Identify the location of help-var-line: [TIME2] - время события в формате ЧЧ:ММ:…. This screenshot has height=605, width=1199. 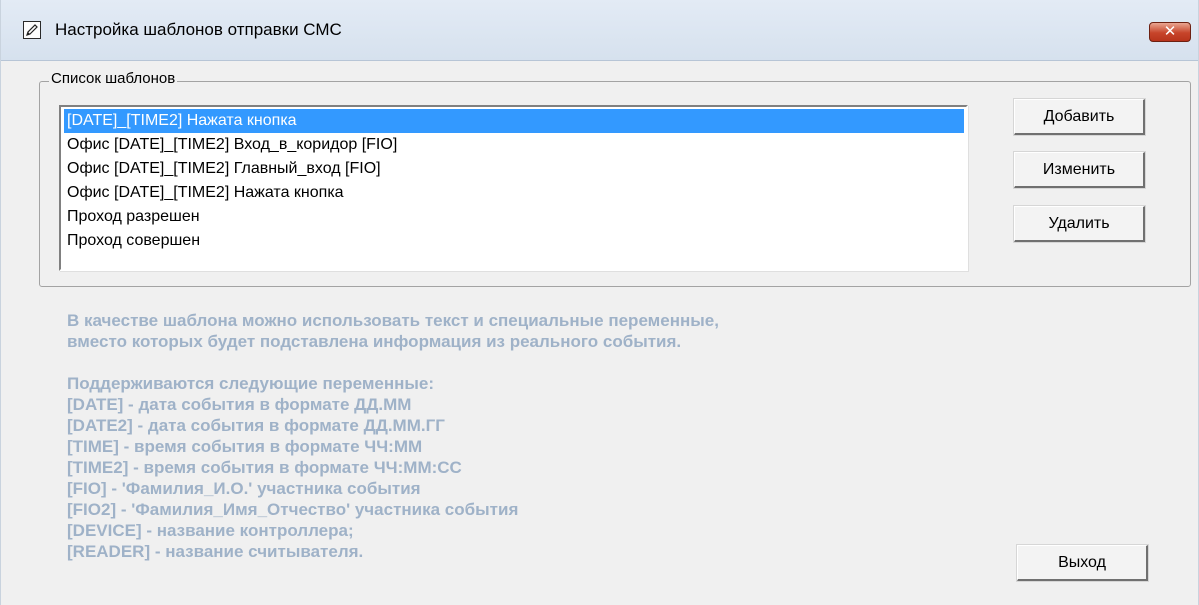
(264, 467).